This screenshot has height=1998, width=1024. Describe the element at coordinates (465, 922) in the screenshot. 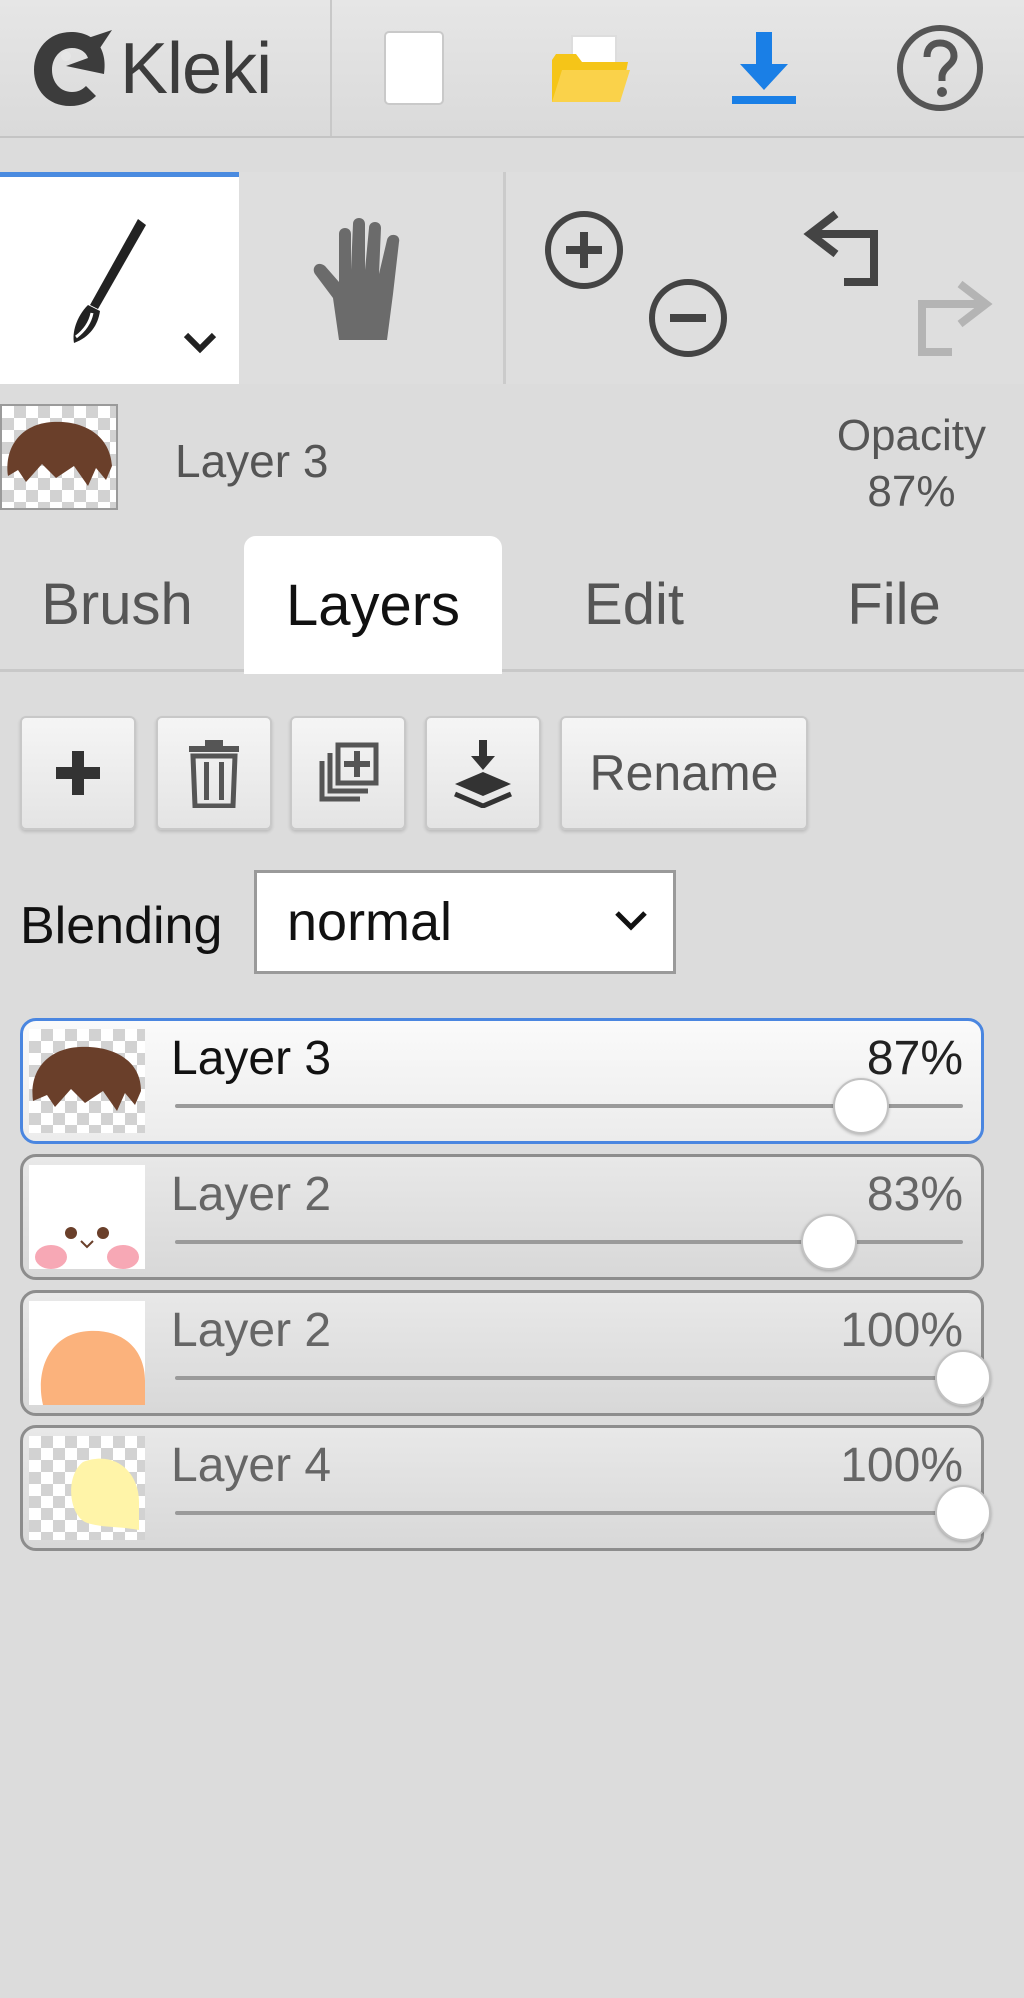

I see `blending-select: normal` at that location.